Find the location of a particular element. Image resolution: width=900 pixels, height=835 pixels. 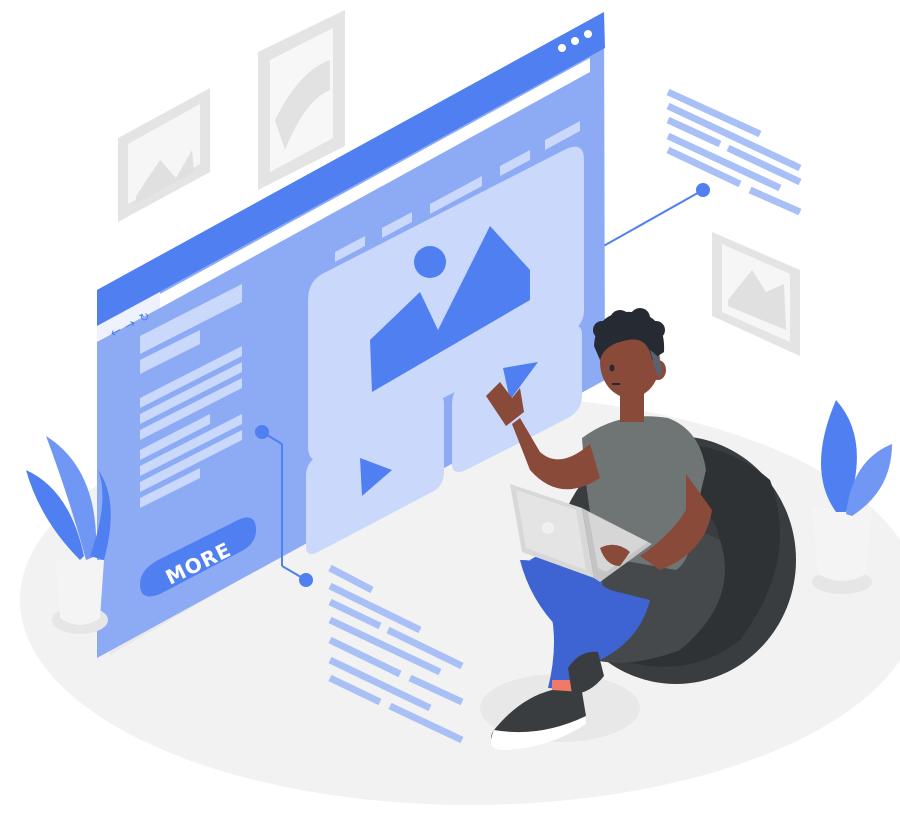

floating-text-block-top-right is located at coordinates (734, 152).